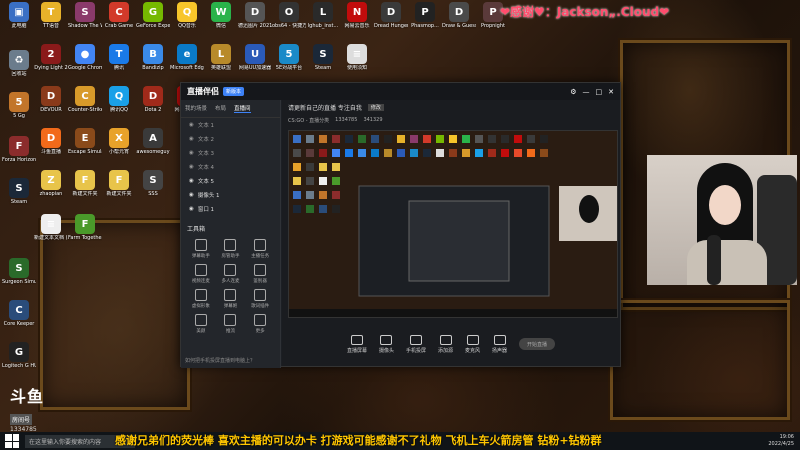 Image resolution: width=800 pixels, height=450 pixels. I want to click on maximize-icon: □, so click(599, 92).